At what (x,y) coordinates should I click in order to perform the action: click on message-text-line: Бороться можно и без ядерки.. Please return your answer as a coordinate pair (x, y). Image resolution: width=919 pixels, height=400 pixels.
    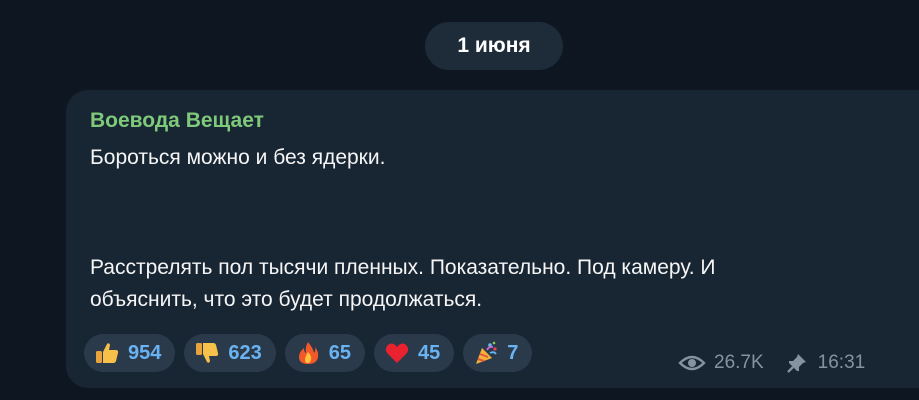
    Looking at the image, I should click on (238, 157).